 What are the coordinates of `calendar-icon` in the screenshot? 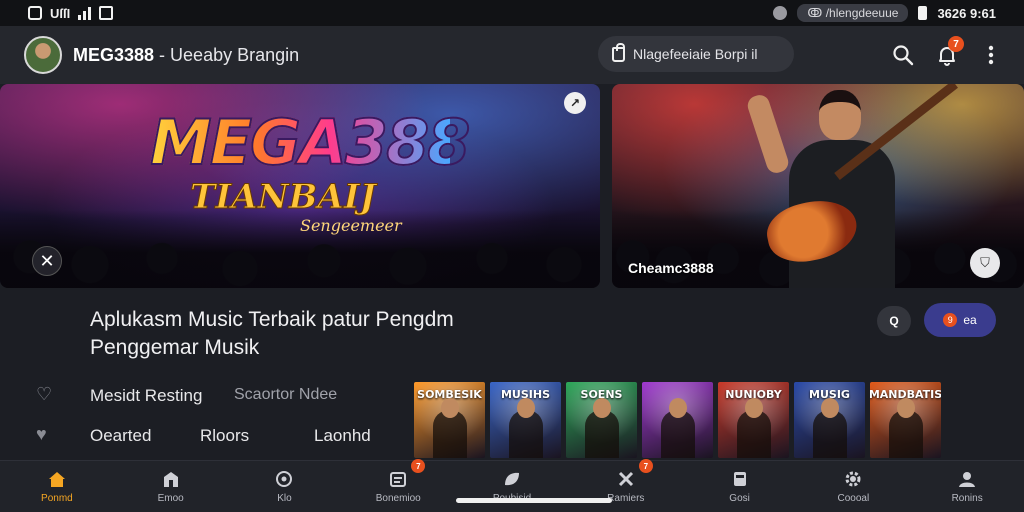 It's located at (398, 479).